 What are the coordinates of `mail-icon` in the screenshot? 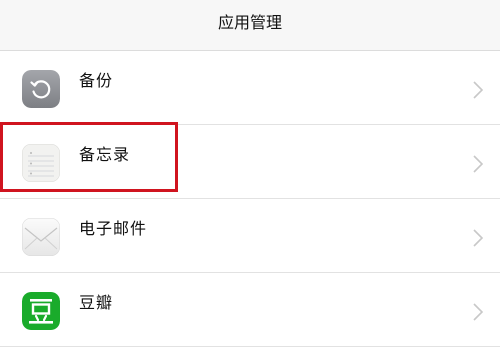 It's located at (41, 237).